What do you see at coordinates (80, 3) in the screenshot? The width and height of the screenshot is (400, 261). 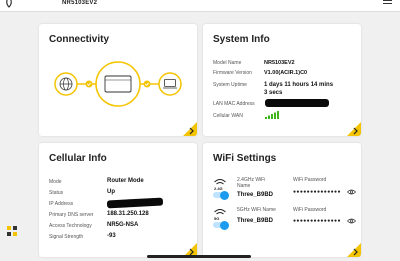 I see `device-title: NR5103EV2` at bounding box center [80, 3].